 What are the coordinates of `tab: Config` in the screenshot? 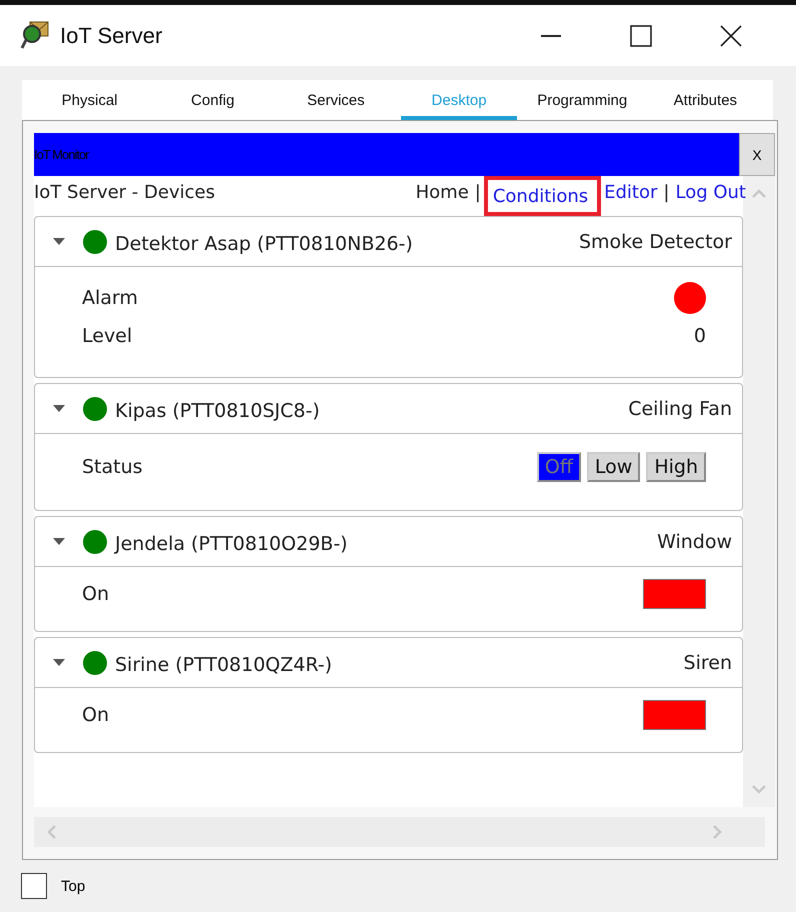 It's located at (212, 100).